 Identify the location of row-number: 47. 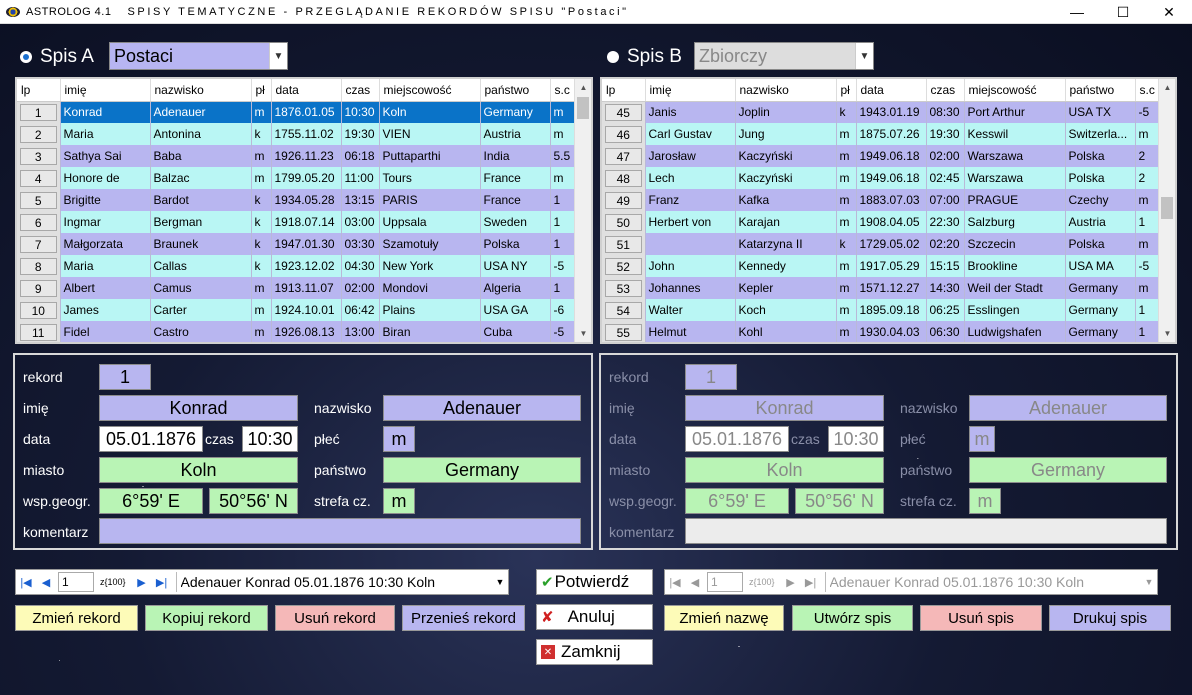
(623, 156).